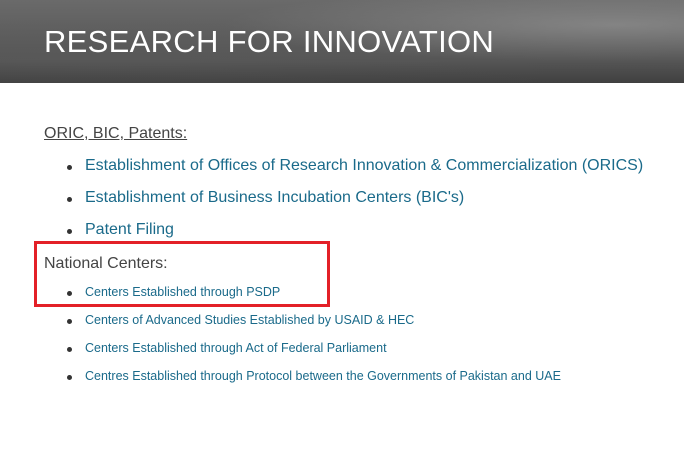  I want to click on page-title: RESEARCH FOR INNOVATION, so click(269, 41).